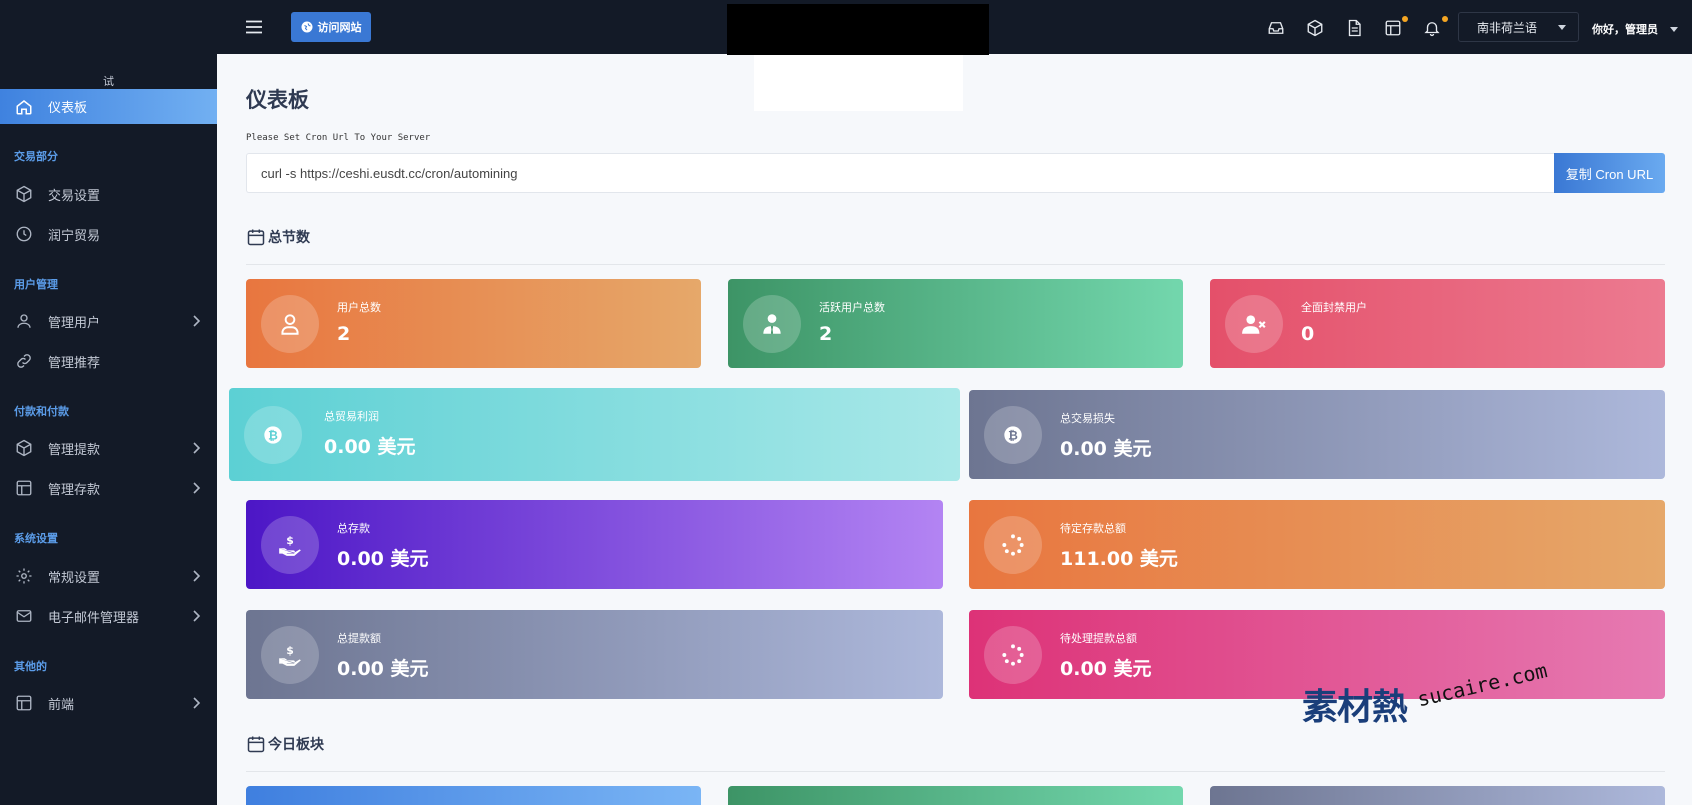 Image resolution: width=1692 pixels, height=805 pixels. I want to click on stat-label: 用户总数, so click(359, 307).